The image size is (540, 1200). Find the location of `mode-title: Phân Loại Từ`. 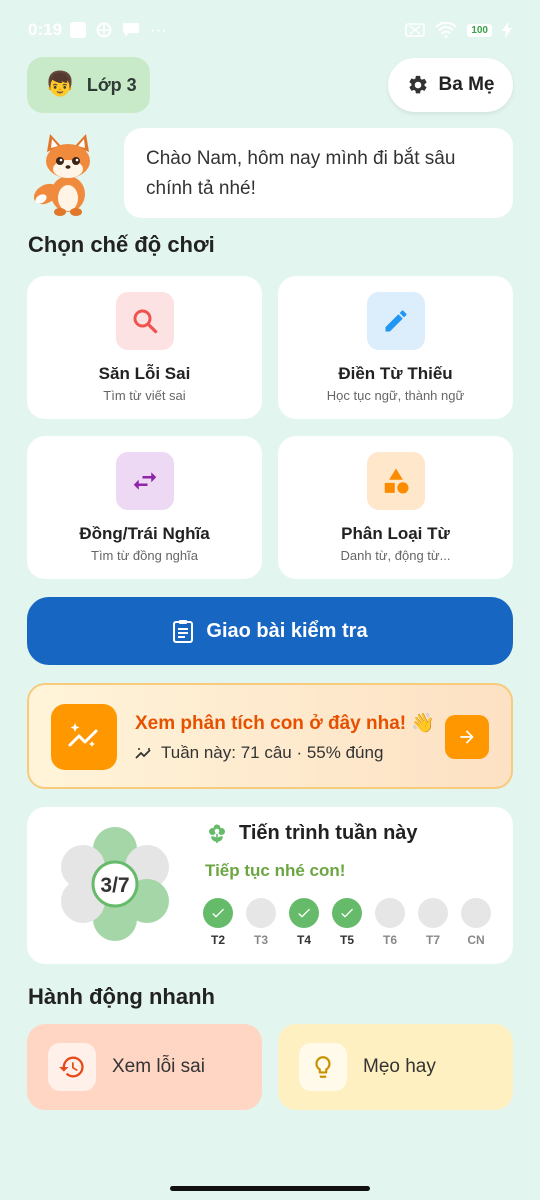

mode-title: Phân Loại Từ is located at coordinates (395, 533).